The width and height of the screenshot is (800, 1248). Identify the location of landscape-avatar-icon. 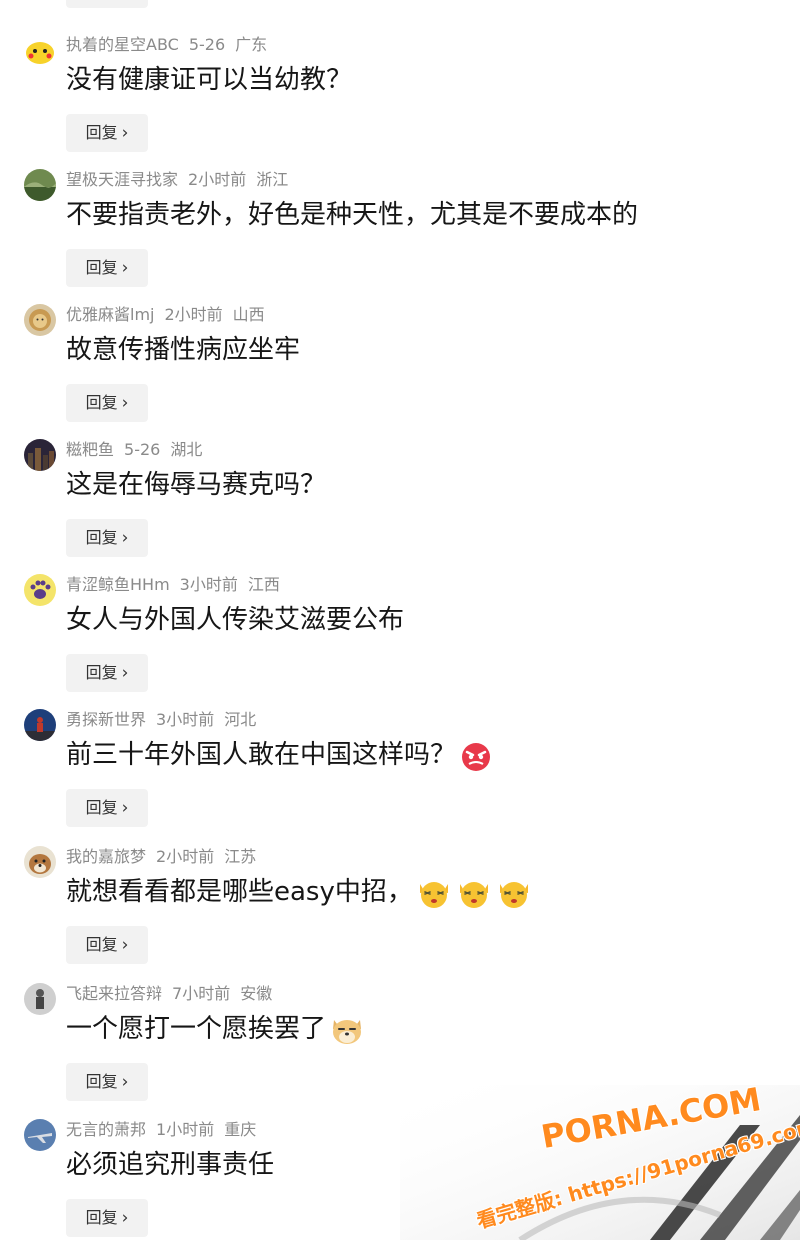
(40, 185).